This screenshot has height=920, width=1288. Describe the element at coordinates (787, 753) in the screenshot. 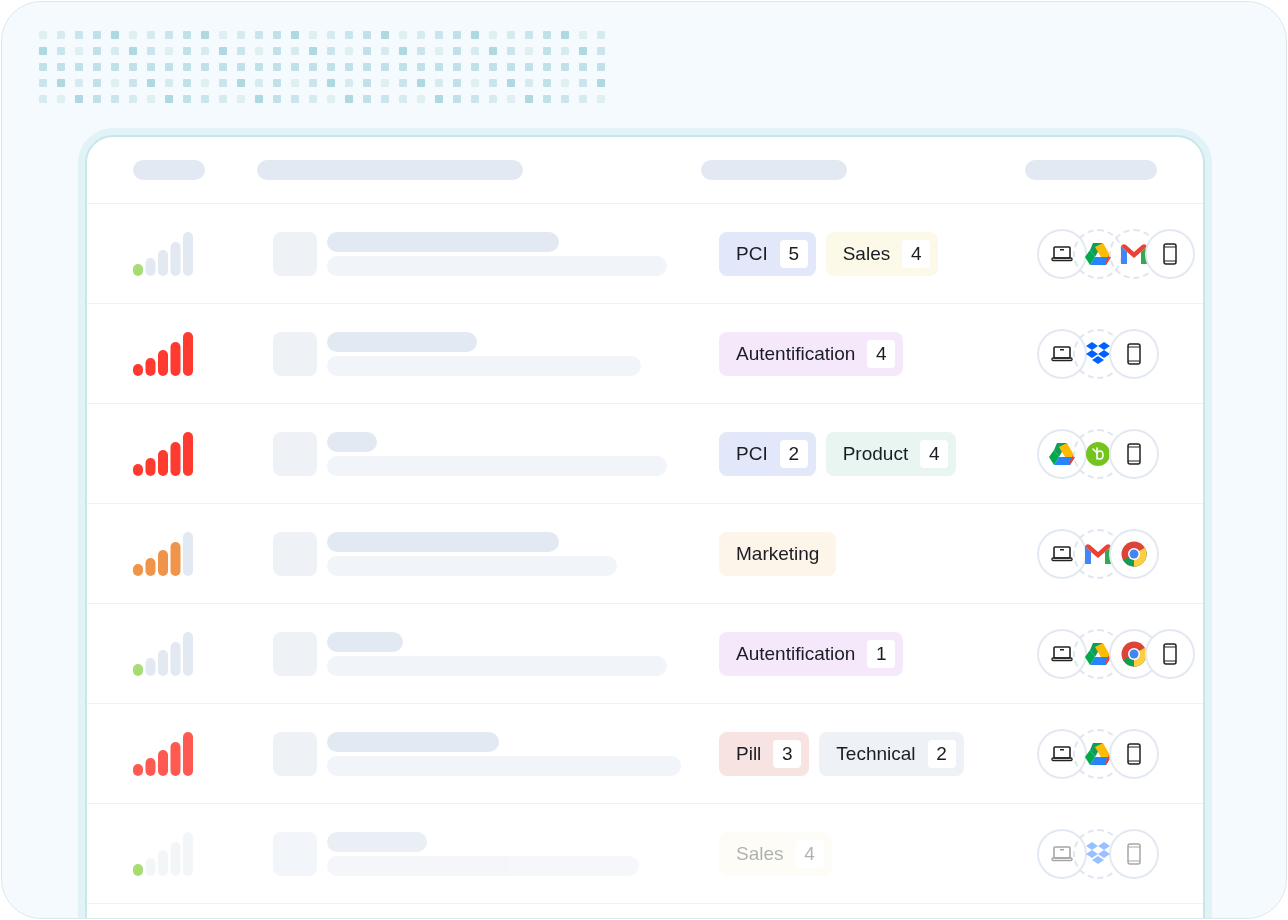

I see `tag-count: 3` at that location.